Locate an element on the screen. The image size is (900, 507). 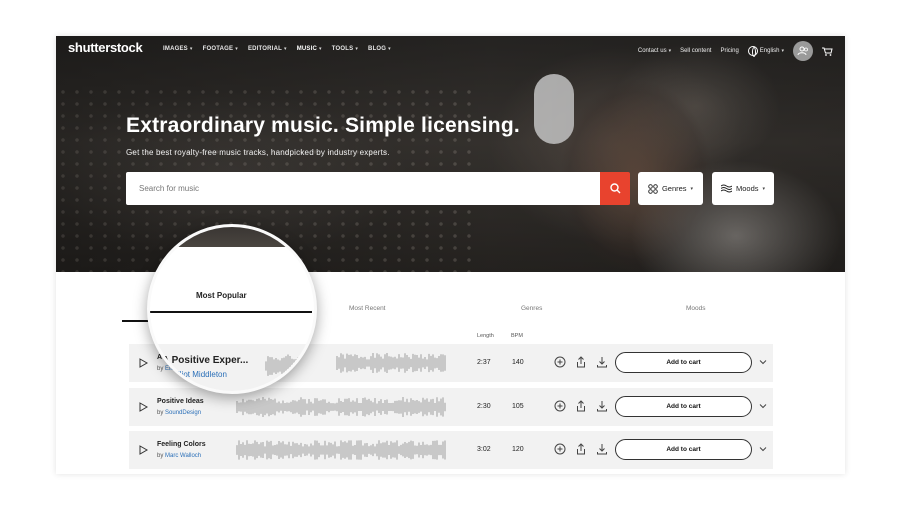
bpm-column-header: BPM is located at coordinates (517, 336).